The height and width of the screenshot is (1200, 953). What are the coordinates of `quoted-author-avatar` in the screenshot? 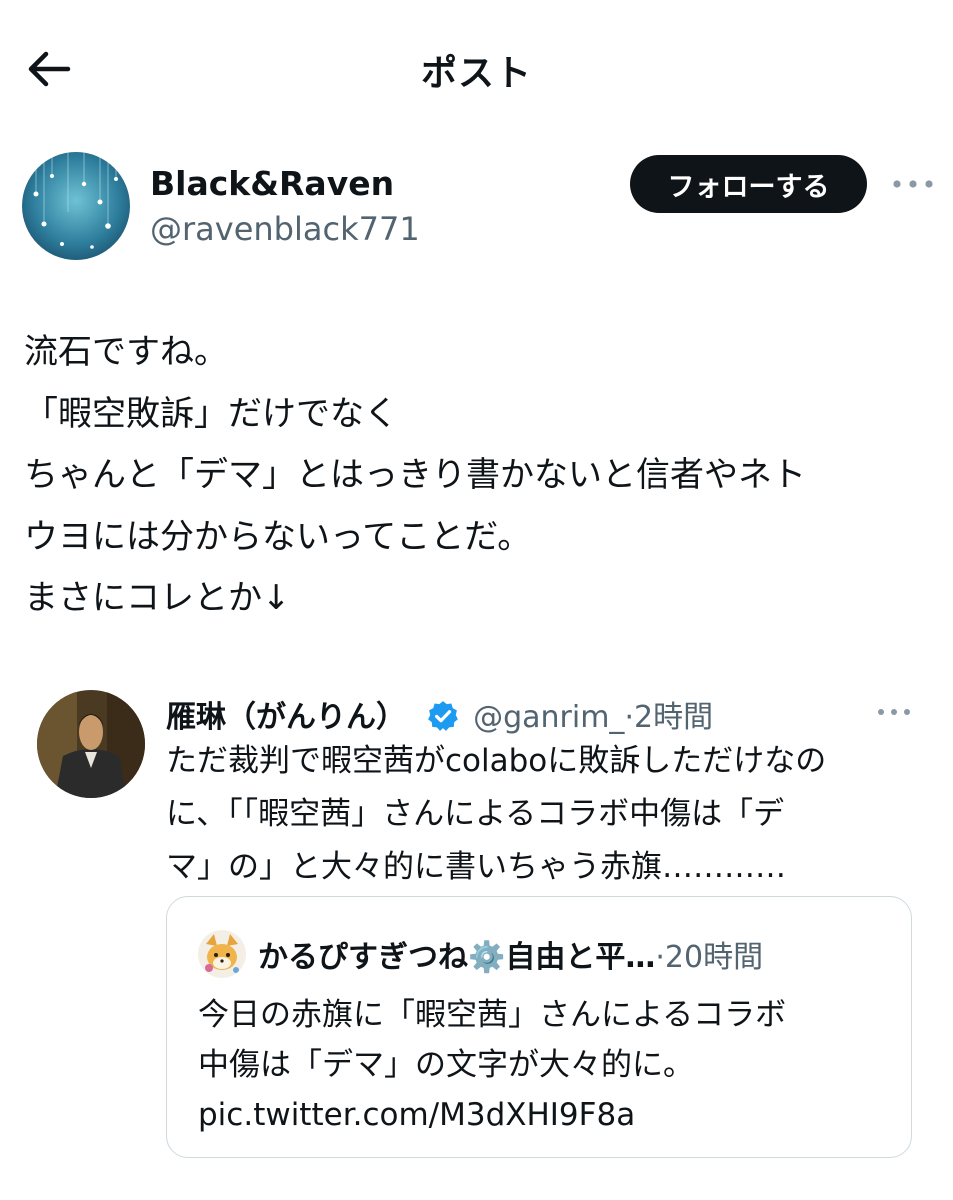 It's located at (91, 744).